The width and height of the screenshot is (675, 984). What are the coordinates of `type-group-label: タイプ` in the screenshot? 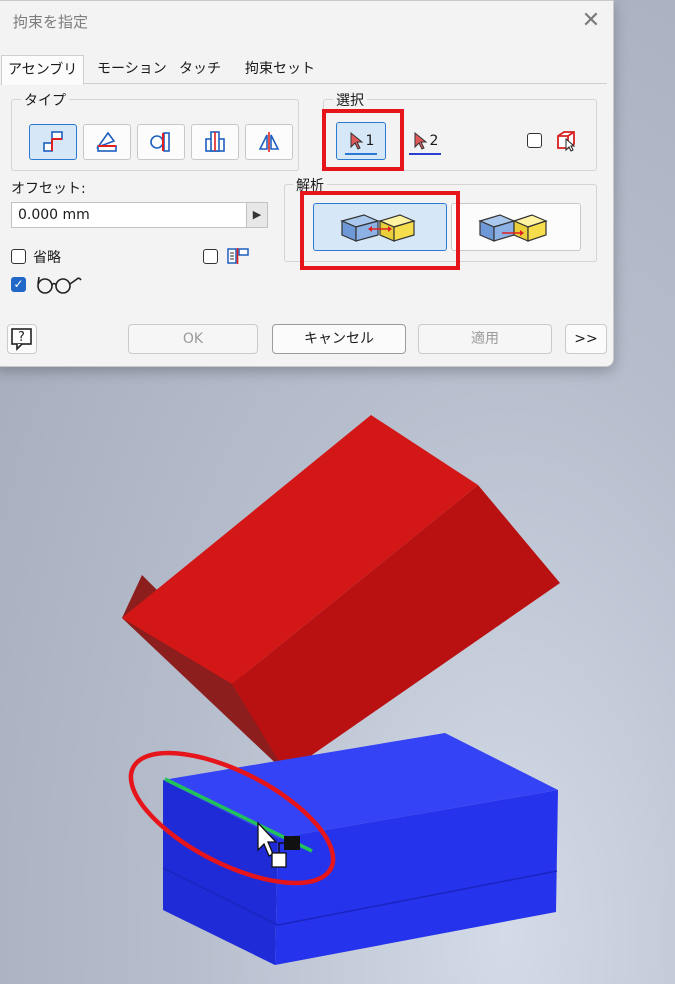 It's located at (45, 100).